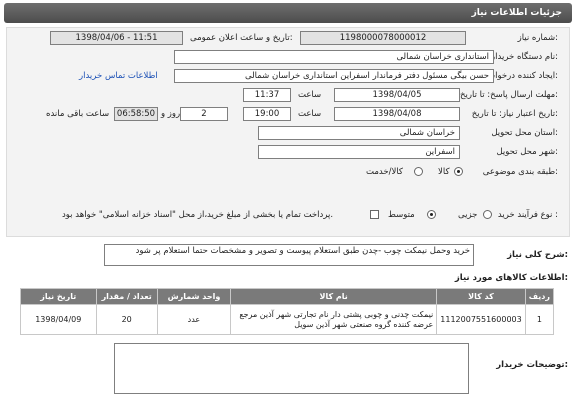  I want to click on process-label: نوع فرآیند خرید :, so click(527, 215).